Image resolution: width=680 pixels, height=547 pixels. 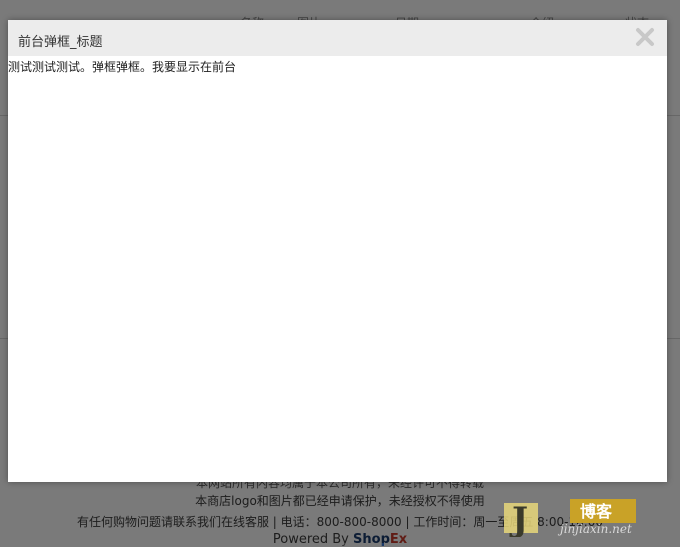 What do you see at coordinates (60, 42) in the screenshot?
I see `modal-title: 前台弹框_标题` at bounding box center [60, 42].